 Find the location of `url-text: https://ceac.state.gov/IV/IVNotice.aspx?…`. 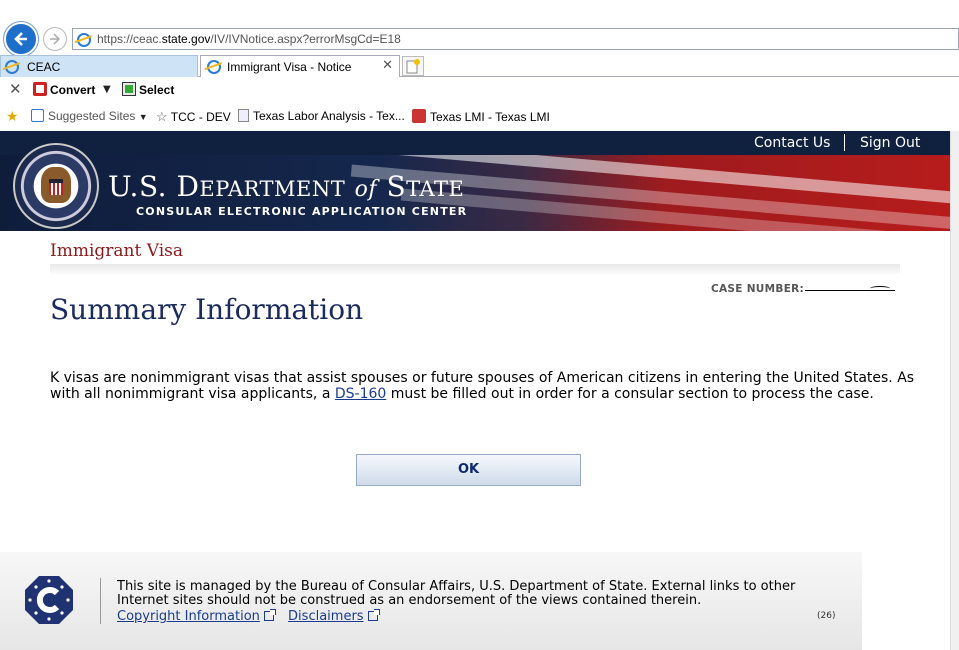

url-text: https://ceac.state.gov/IV/IVNotice.aspx?… is located at coordinates (249, 39).